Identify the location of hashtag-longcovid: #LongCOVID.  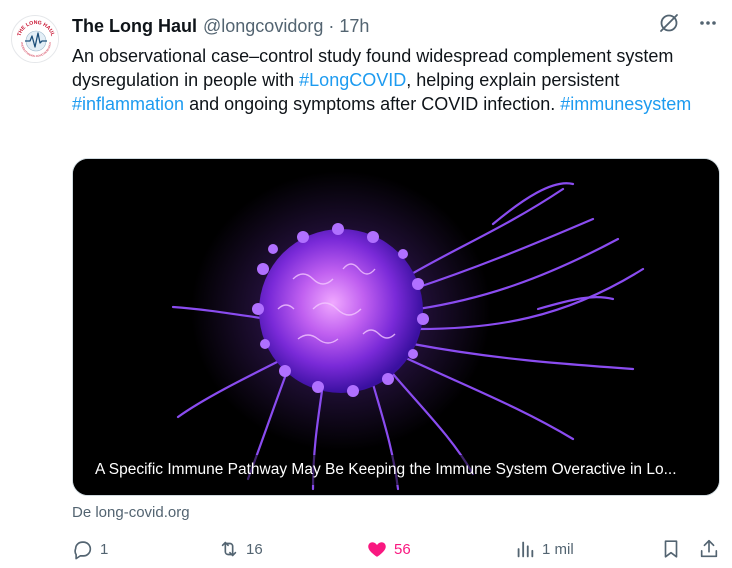
(352, 80).